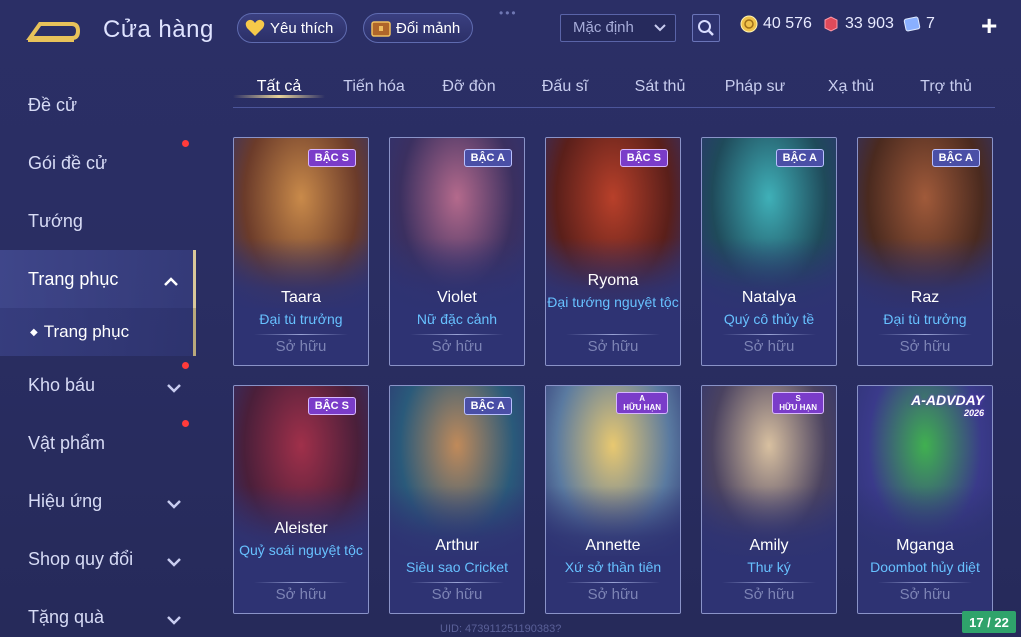 The image size is (1021, 637). What do you see at coordinates (457, 499) in the screenshot?
I see `skin-card: BẬC A Arthur Siêu sao Cricket Sở hữu` at bounding box center [457, 499].